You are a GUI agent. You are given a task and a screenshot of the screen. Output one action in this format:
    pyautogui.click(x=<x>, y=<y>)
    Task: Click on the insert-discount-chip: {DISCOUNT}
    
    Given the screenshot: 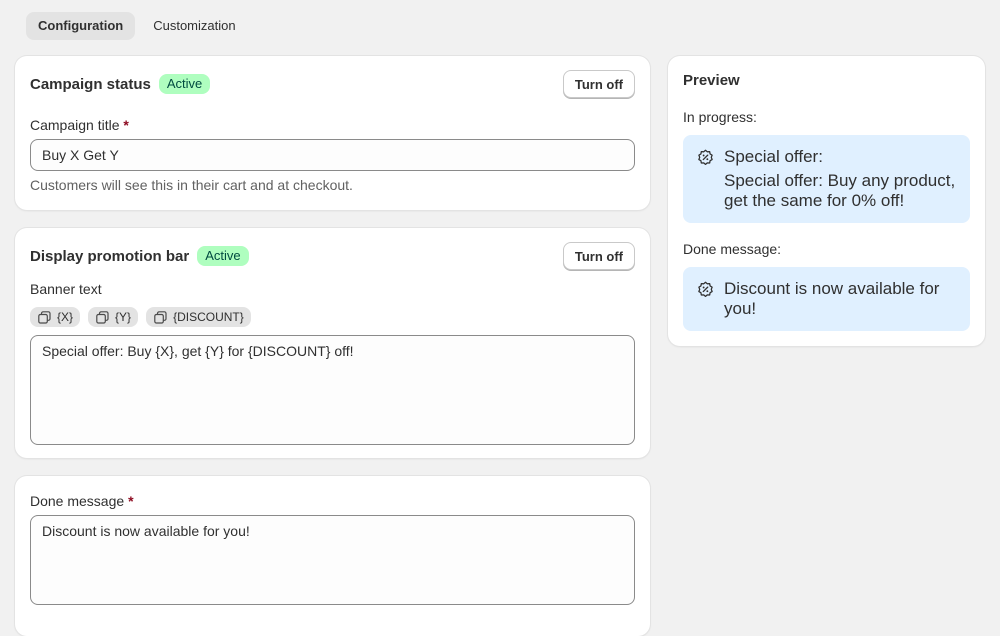 What is the action you would take?
    pyautogui.click(x=198, y=317)
    